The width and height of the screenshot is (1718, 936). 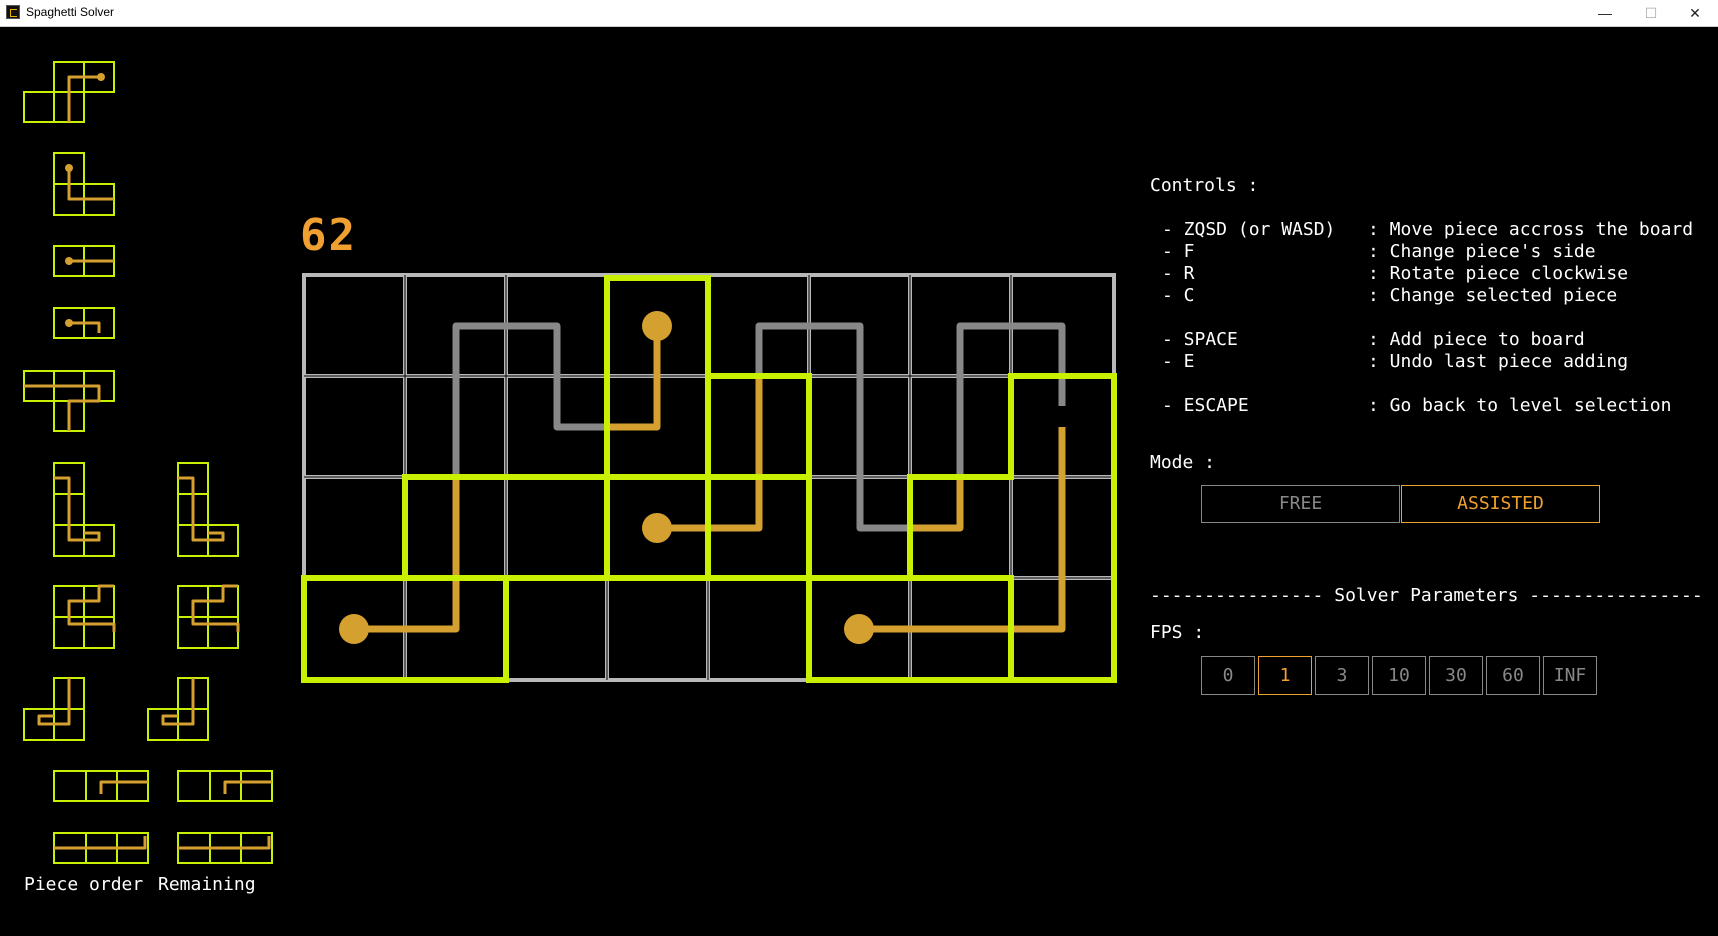 I want to click on control-key: - E, so click(x=1178, y=361).